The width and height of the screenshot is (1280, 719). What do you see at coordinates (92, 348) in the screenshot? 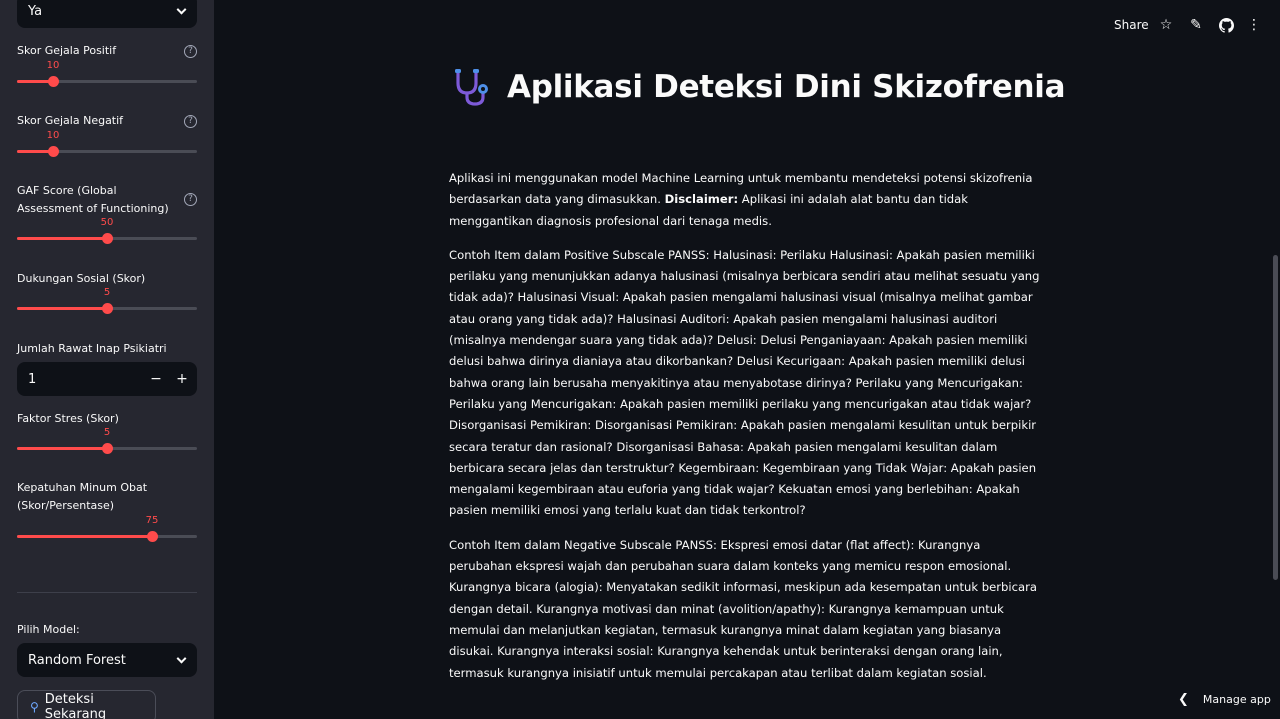
I see `number-input-label: Jumlah Rawat Inap Psikiatri` at bounding box center [92, 348].